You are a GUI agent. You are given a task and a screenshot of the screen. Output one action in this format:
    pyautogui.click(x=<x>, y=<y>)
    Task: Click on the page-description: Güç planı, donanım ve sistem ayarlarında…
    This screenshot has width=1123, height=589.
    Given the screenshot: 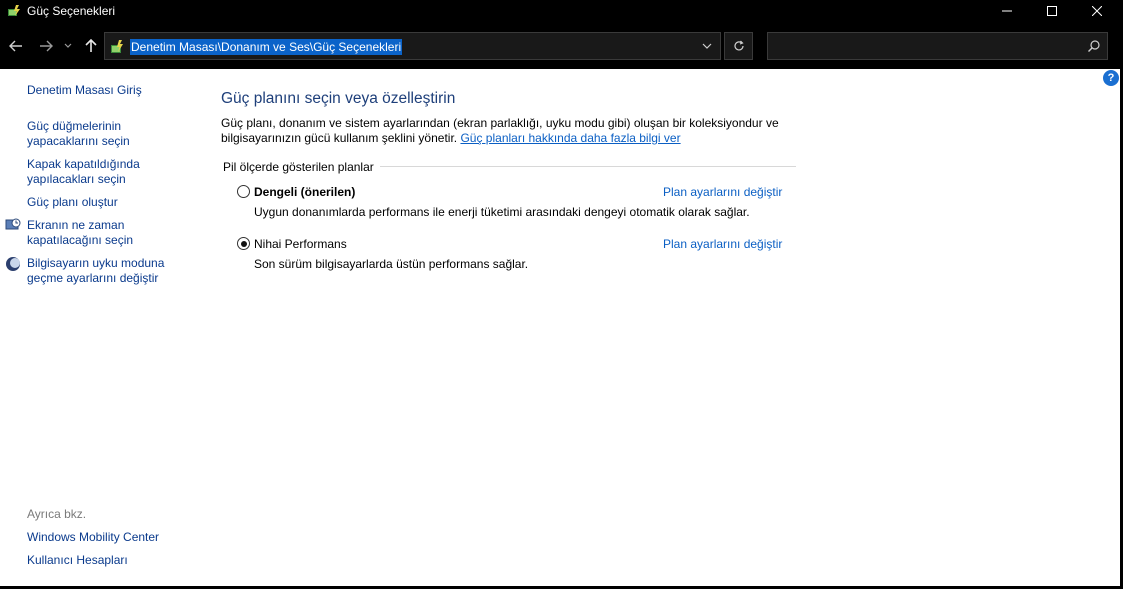 What is the action you would take?
    pyautogui.click(x=511, y=131)
    